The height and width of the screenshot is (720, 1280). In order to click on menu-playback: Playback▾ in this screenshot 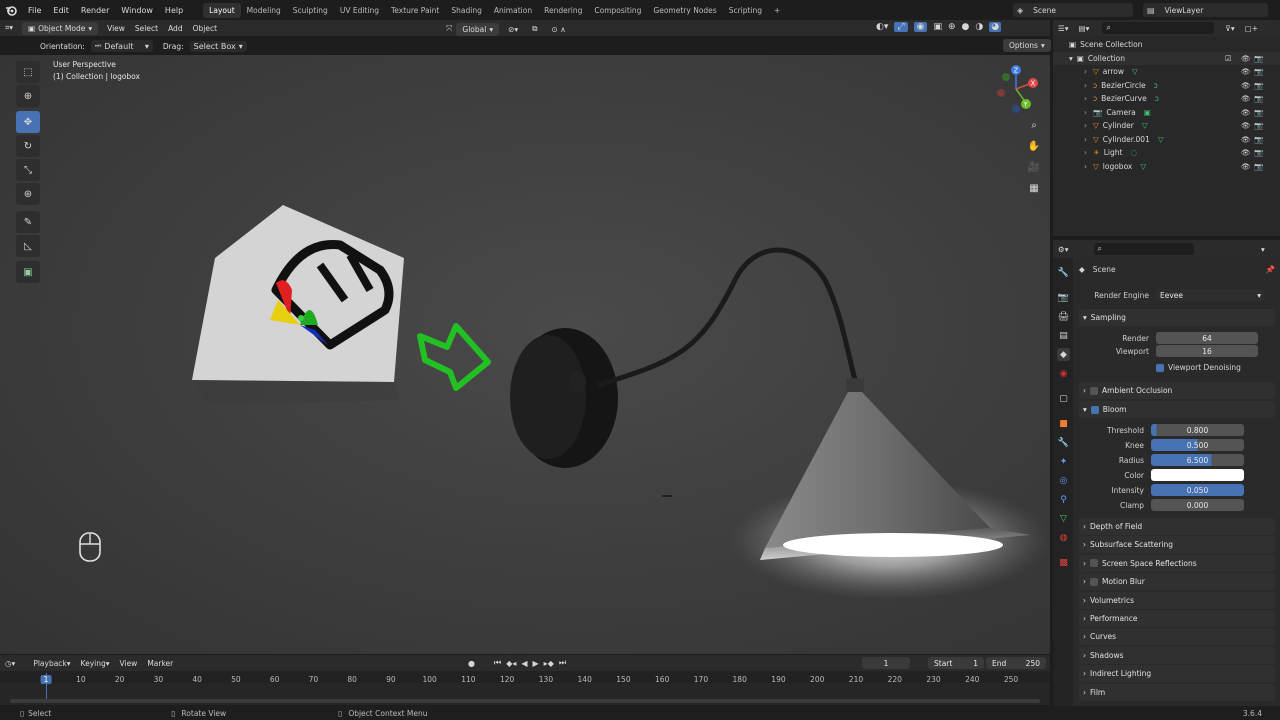, I will do `click(51, 663)`.